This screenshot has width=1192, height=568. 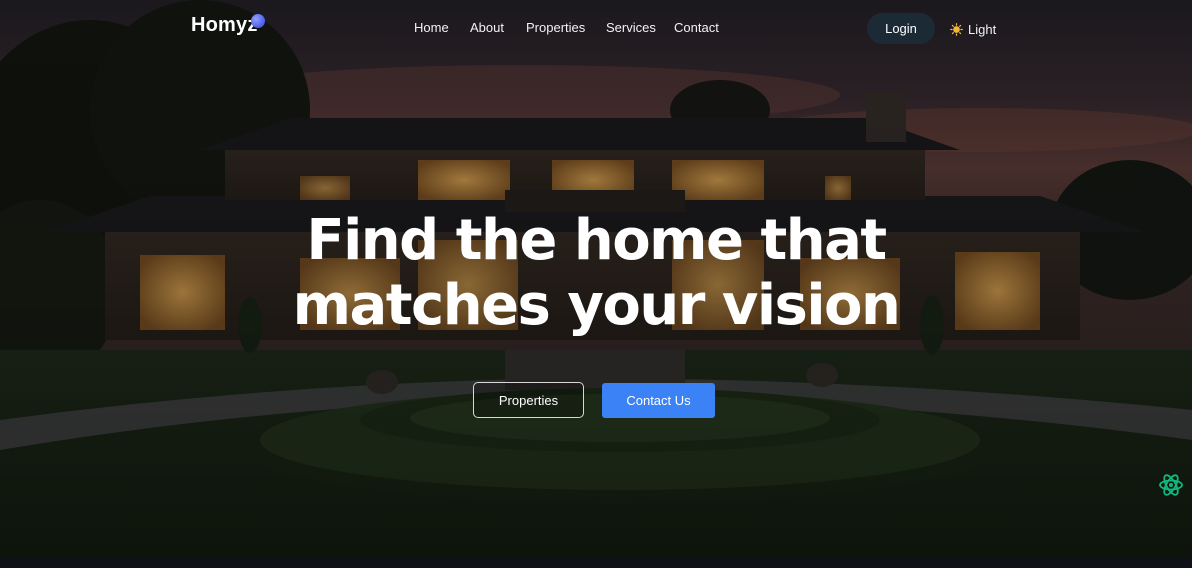 What do you see at coordinates (596, 562) in the screenshot?
I see `bottom-edge` at bounding box center [596, 562].